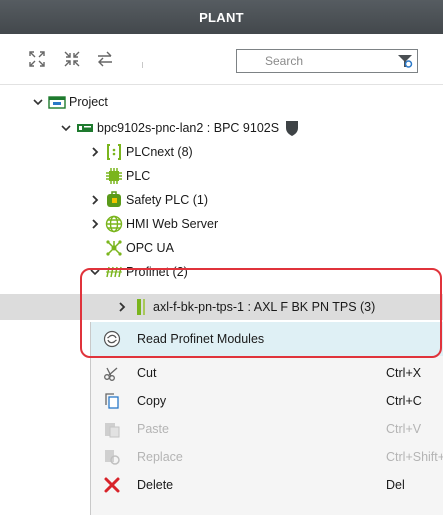  What do you see at coordinates (395, 485) in the screenshot?
I see `menu-item-shortcut: Del` at bounding box center [395, 485].